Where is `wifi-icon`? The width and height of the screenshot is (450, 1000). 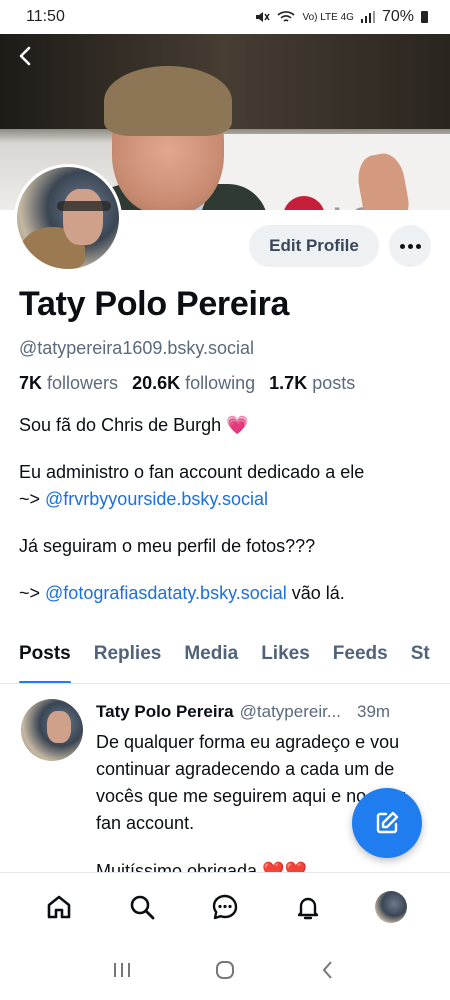
wifi-icon is located at coordinates (286, 16).